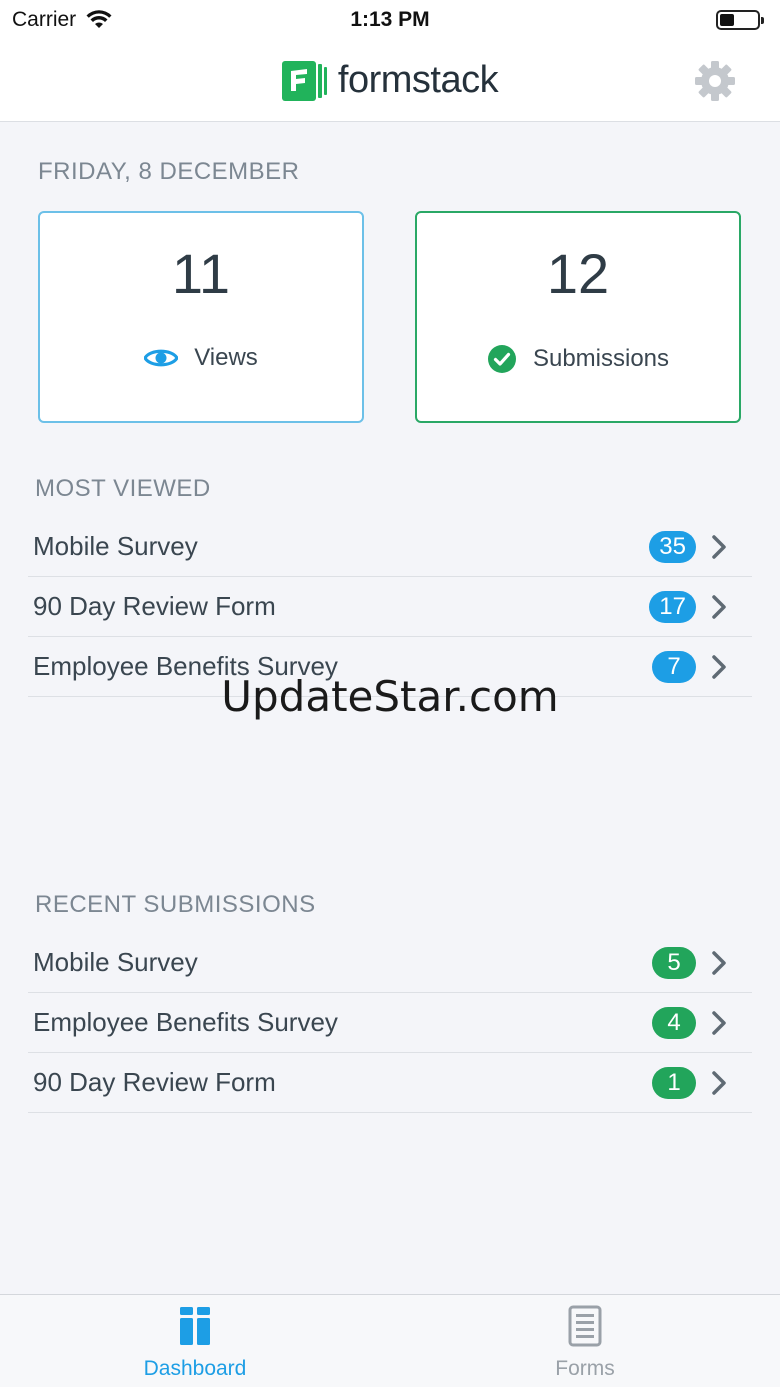 This screenshot has width=780, height=1387. I want to click on list-item: Employee Benefits Survey 4, so click(390, 1023).